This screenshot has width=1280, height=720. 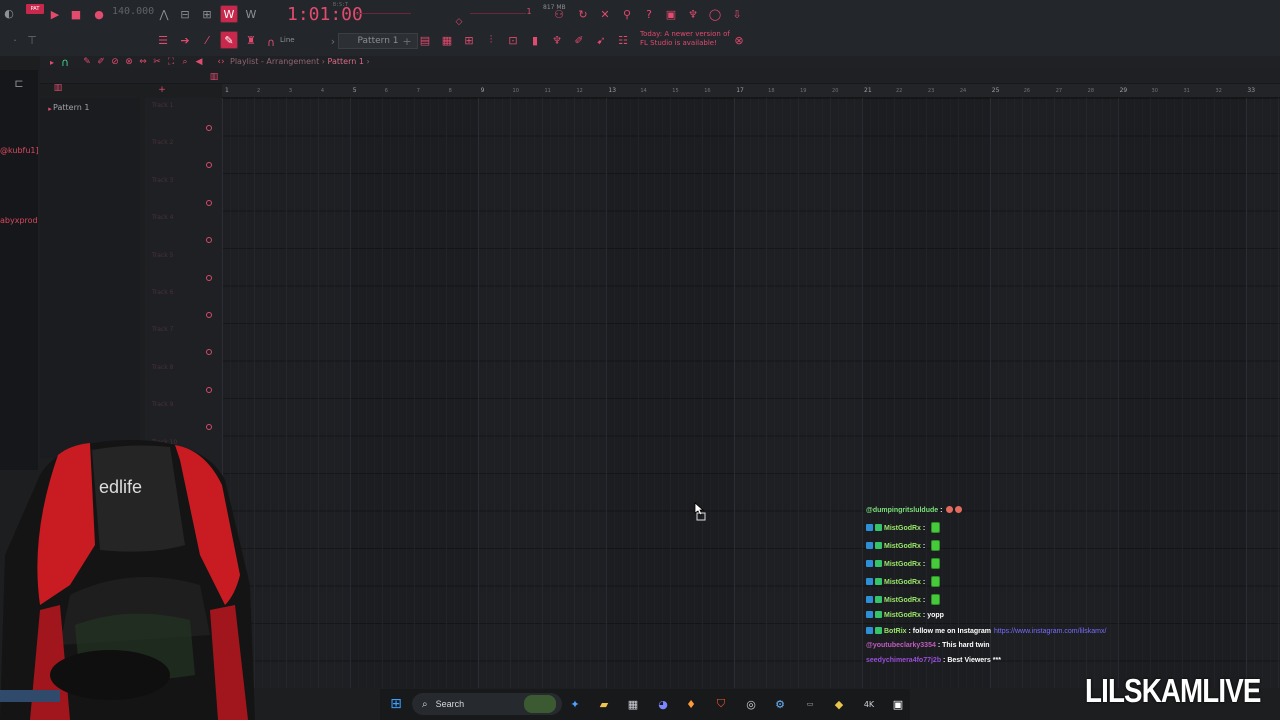 I want to click on browser-icon: ⊡, so click(x=513, y=40).